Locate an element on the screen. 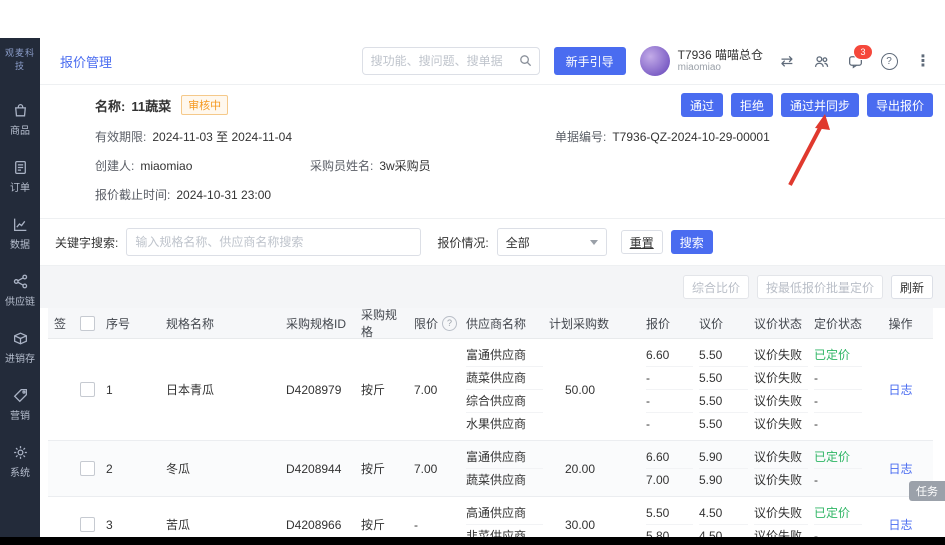  sidebar-item-label: 订单 is located at coordinates (20, 188).